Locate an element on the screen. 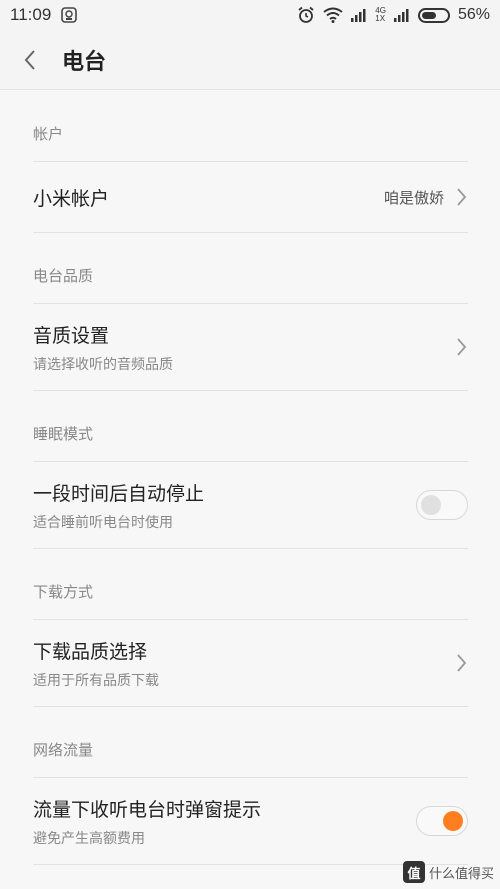 Image resolution: width=500 pixels, height=889 pixels. alarm-icon is located at coordinates (306, 15).